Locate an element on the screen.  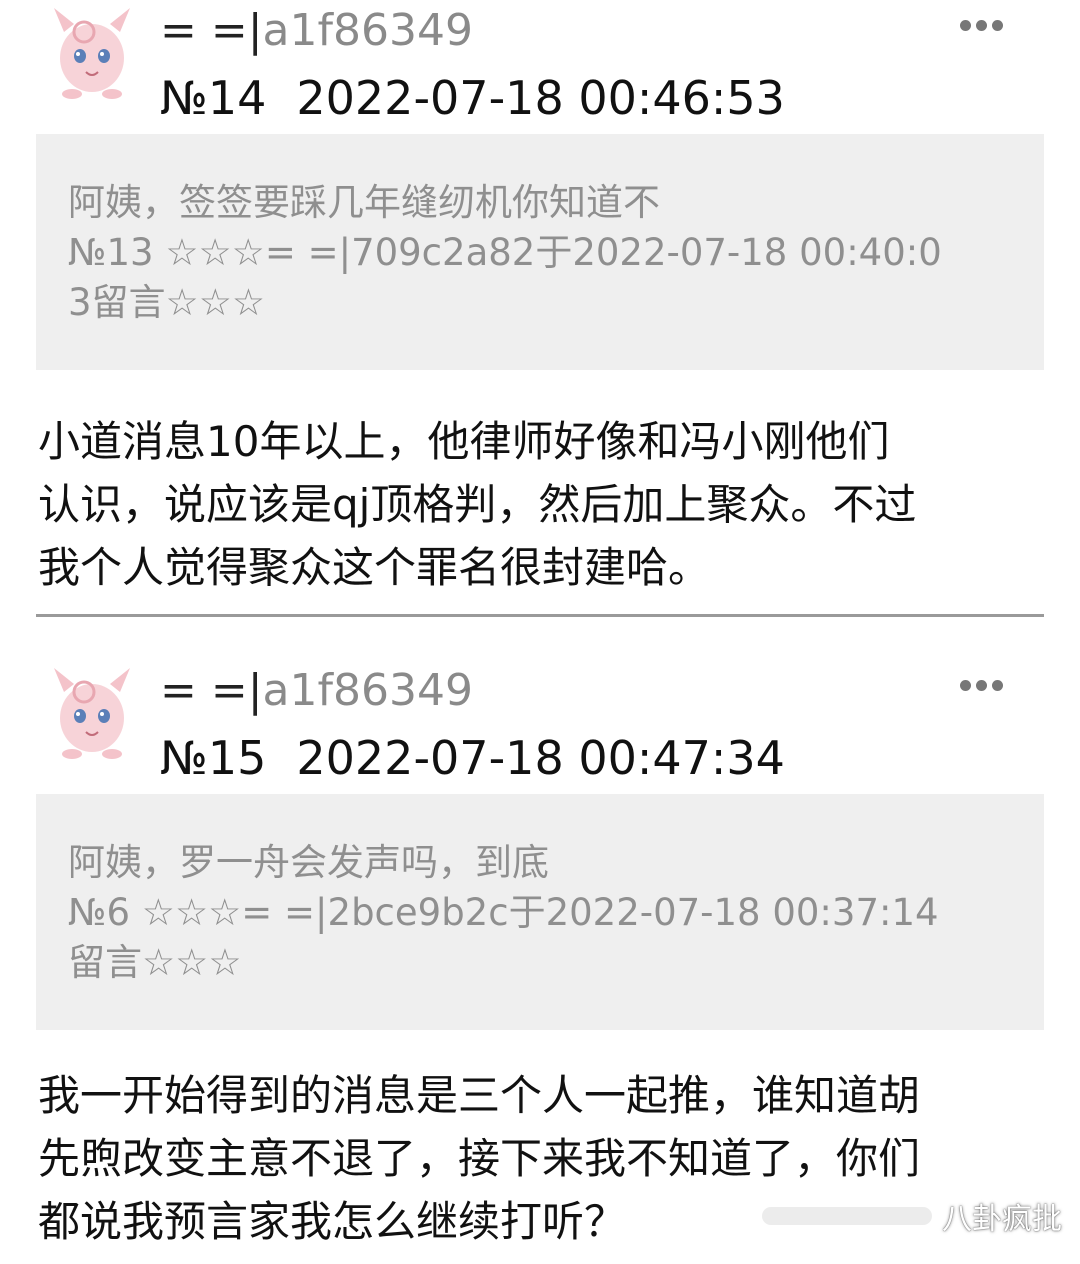
watermark-text: 八卦疯批 is located at coordinates (1002, 1219).